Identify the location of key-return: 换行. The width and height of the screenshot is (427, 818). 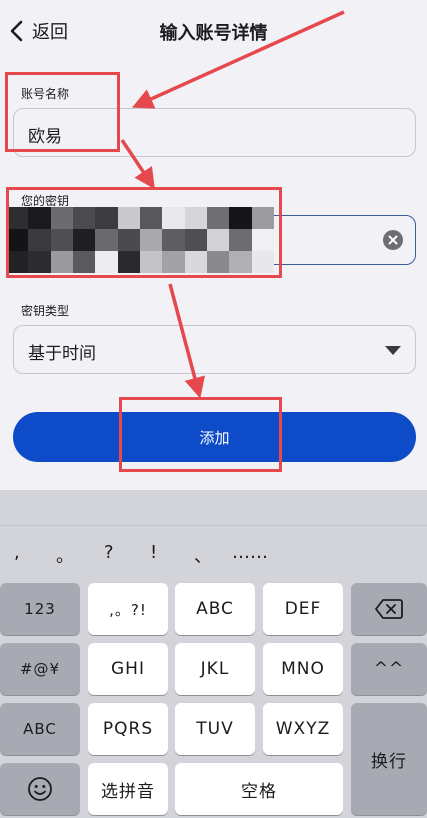
(389, 759).